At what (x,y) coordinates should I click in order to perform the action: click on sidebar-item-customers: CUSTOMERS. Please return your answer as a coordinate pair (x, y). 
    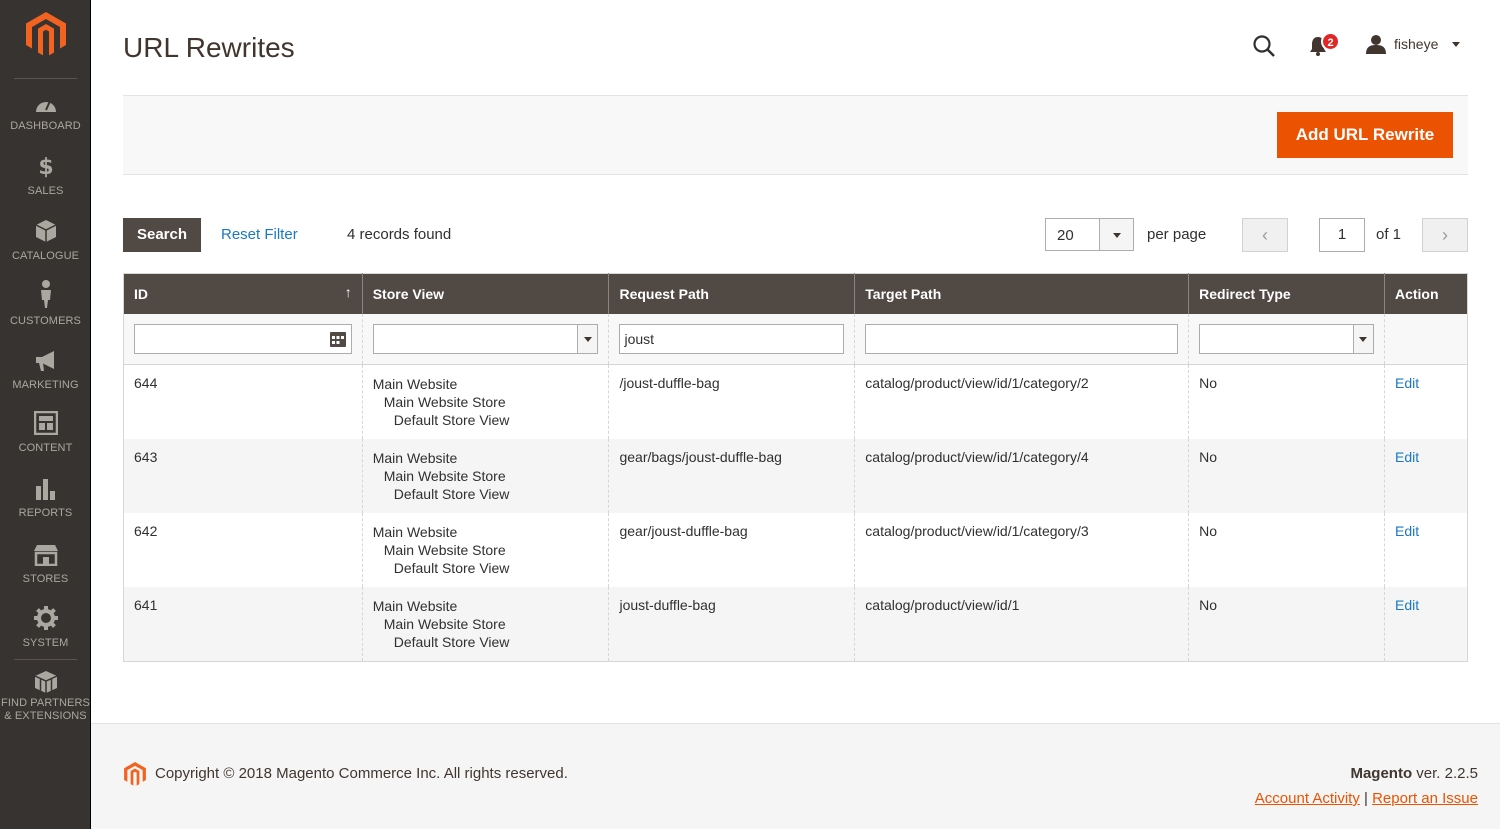
    Looking at the image, I should click on (45, 304).